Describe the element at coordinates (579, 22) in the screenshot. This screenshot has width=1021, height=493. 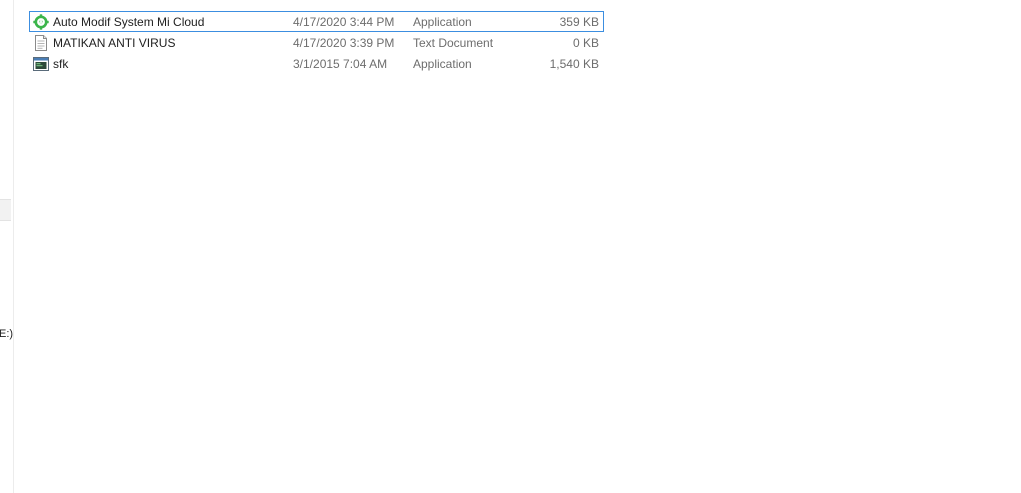
I see `file-size: 359 KB` at that location.